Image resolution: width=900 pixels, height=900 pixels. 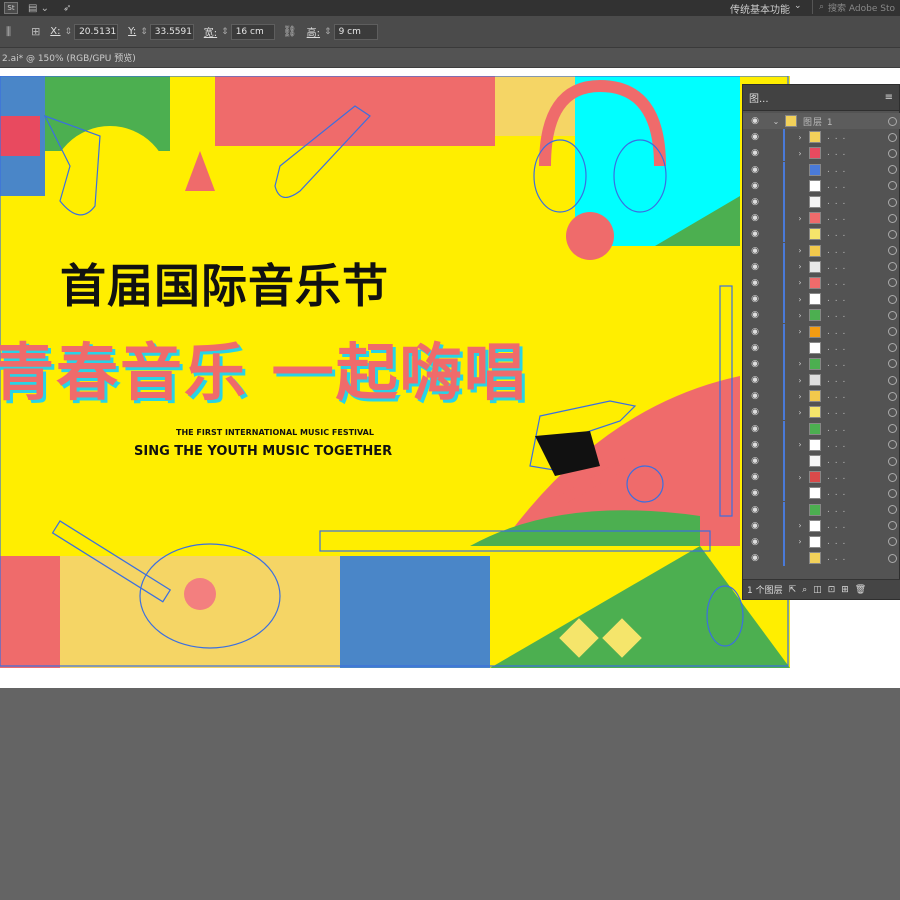 I want to click on x-field: 20.5131, so click(x=96, y=31).